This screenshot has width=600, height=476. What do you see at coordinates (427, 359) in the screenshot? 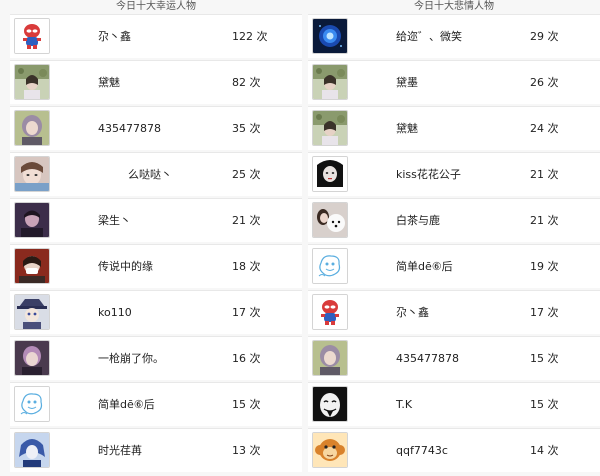
I see `tragic-name: 435477878` at bounding box center [427, 359].